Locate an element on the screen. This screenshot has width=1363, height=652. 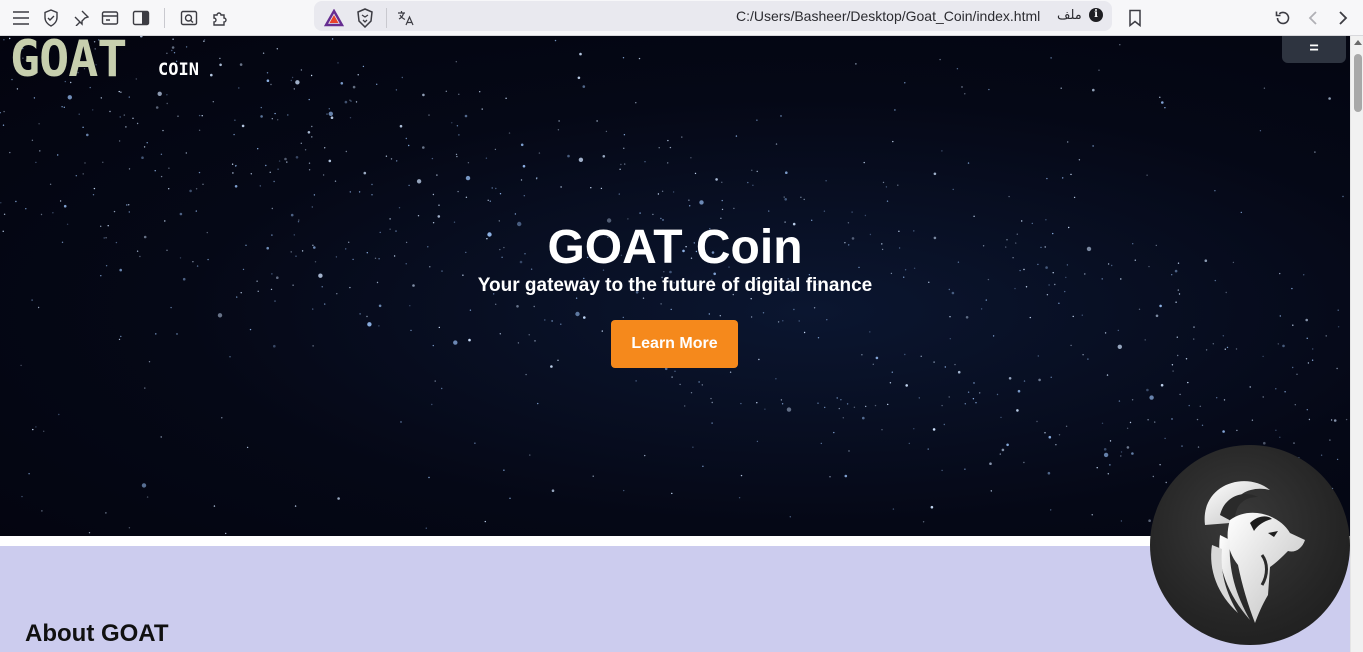
back-icon is located at coordinates (1313, 18).